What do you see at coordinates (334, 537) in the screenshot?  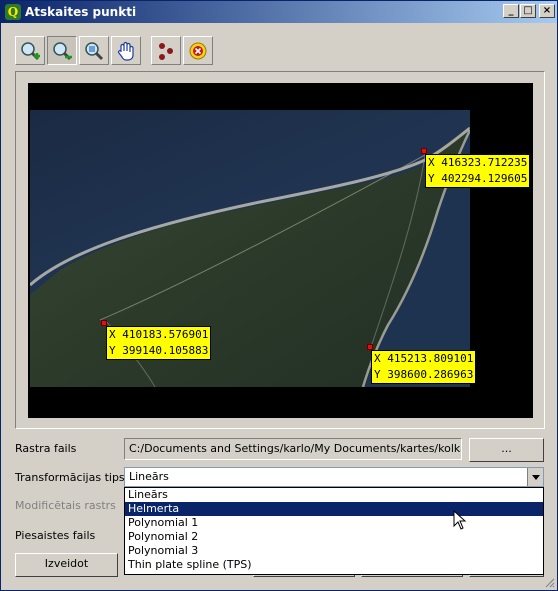 I see `option-polynomial-2: Polynomial 2` at bounding box center [334, 537].